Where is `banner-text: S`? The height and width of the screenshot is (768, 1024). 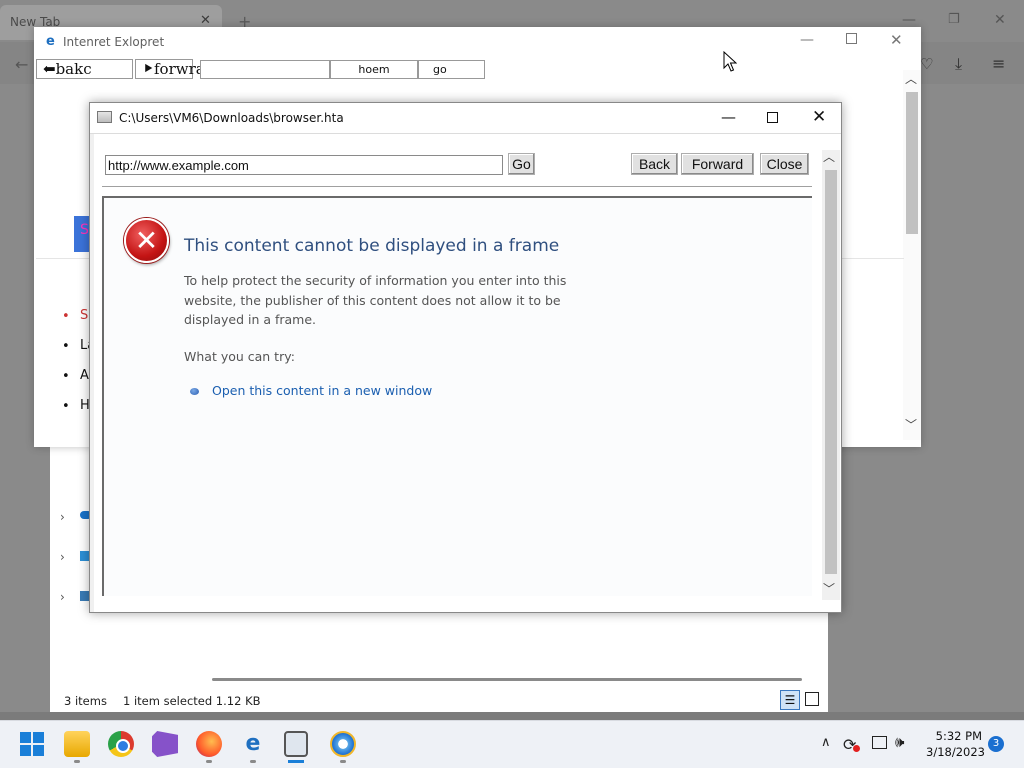
banner-text: S is located at coordinates (84, 230).